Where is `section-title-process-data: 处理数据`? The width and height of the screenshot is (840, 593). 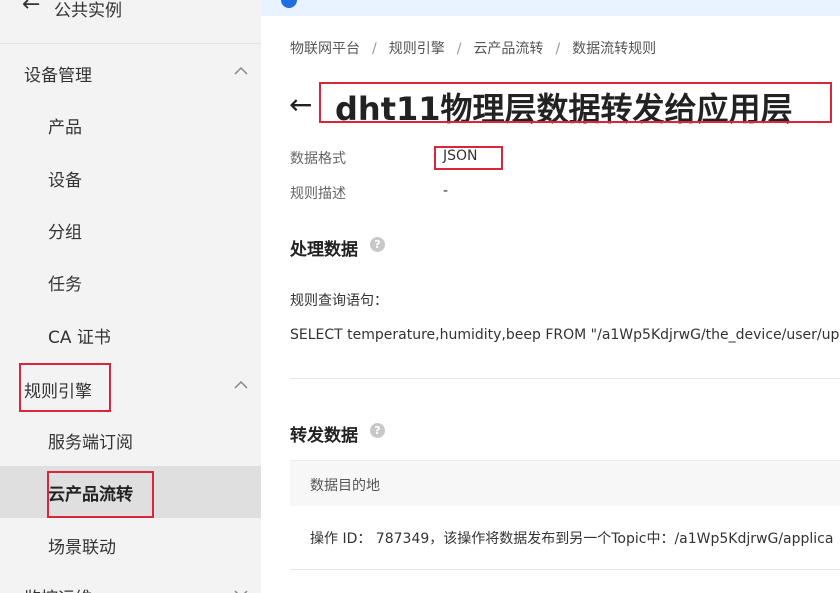
section-title-process-data: 处理数据 is located at coordinates (324, 250).